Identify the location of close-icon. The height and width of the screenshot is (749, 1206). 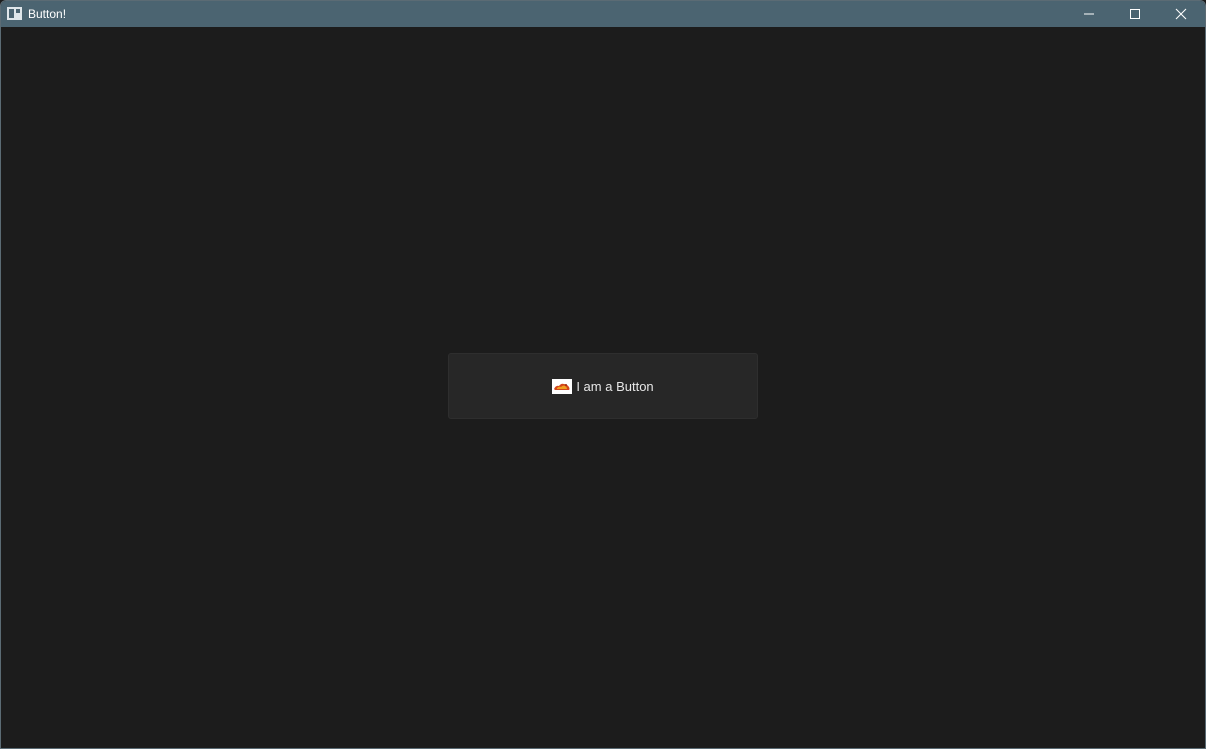
(1181, 14).